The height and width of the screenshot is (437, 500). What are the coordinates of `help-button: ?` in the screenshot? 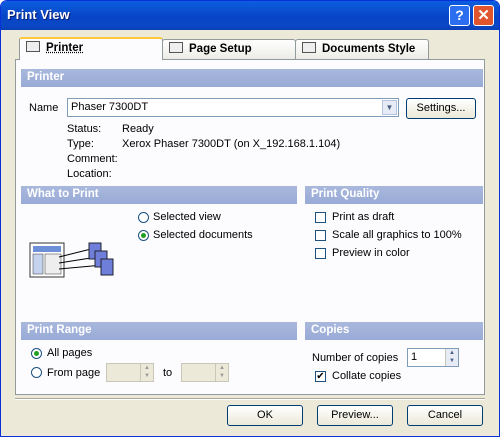 It's located at (459, 15).